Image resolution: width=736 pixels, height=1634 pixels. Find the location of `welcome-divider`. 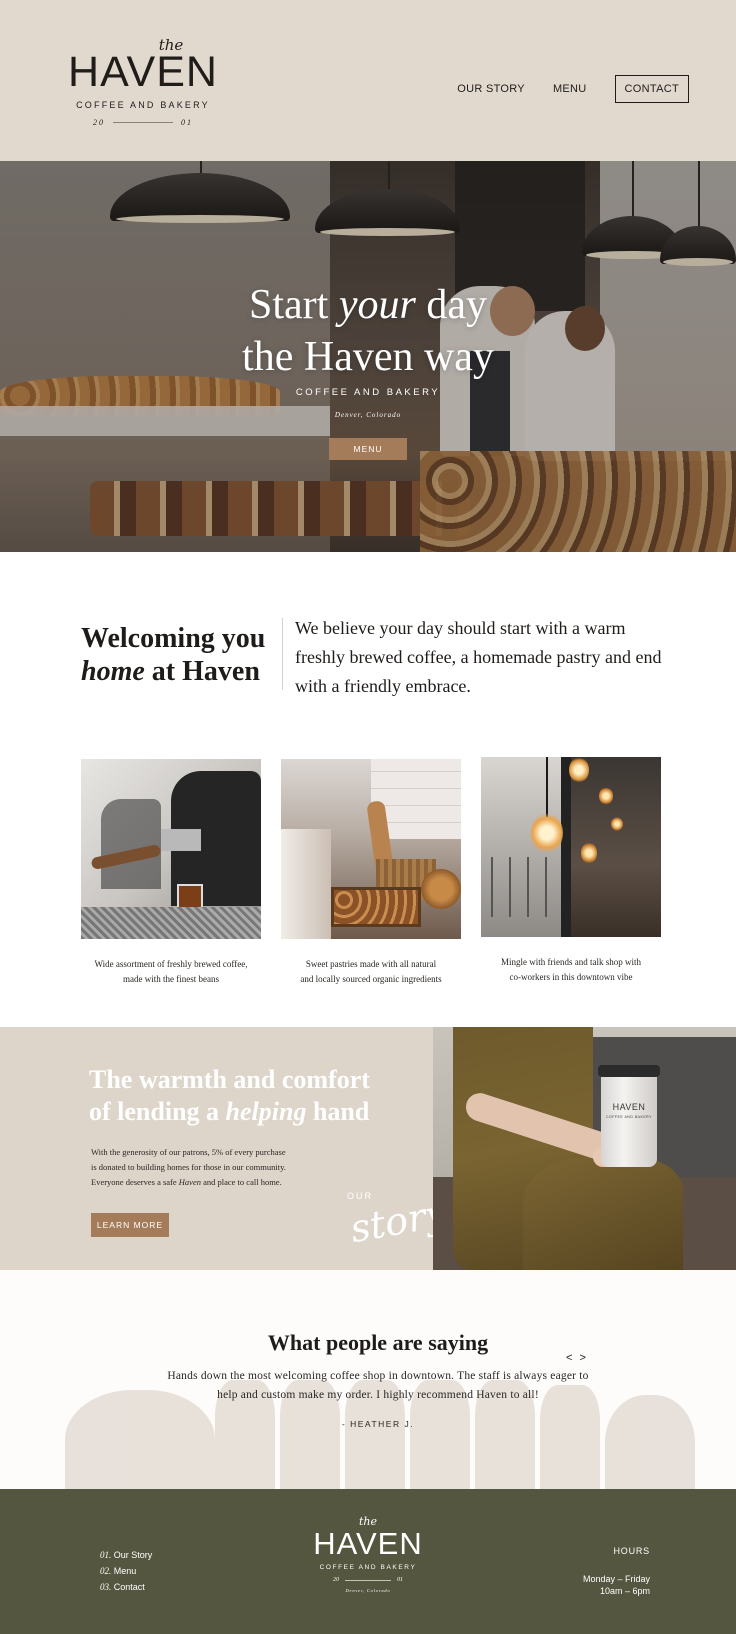

welcome-divider is located at coordinates (282, 654).